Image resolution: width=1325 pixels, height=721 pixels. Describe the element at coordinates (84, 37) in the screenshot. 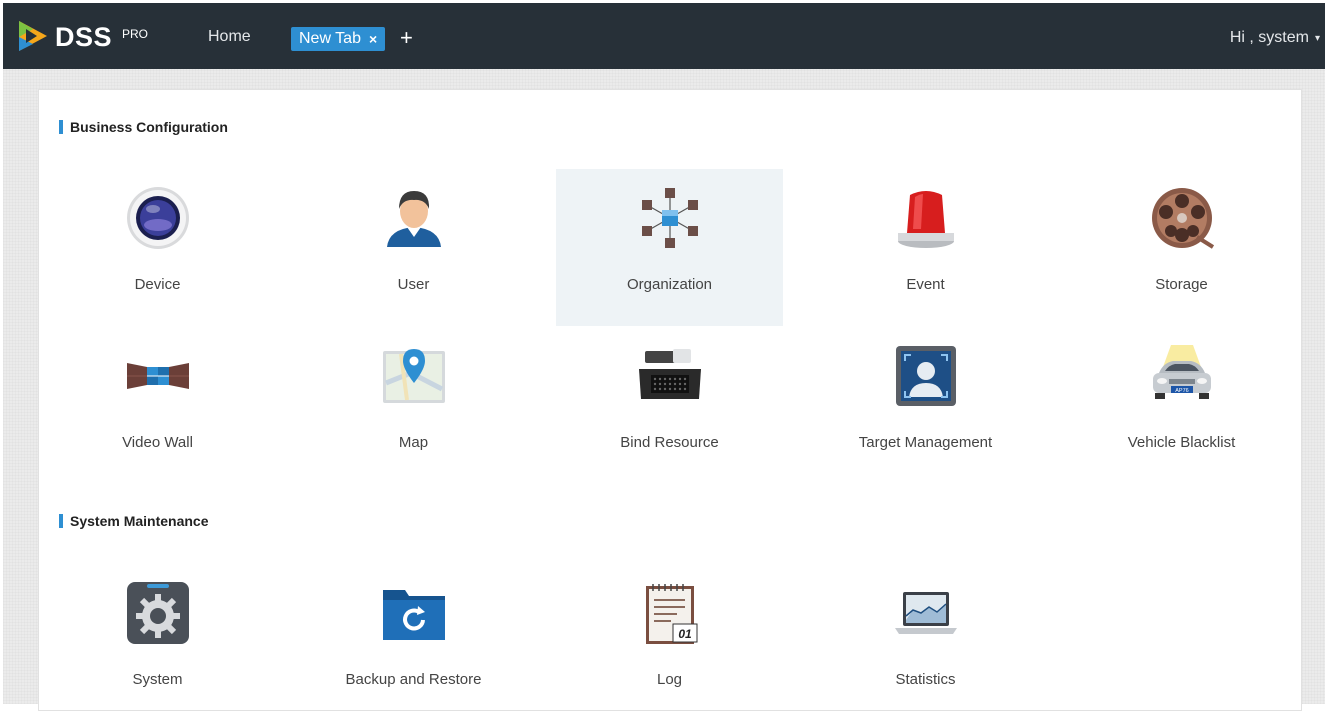

I see `brand-name: DSS` at that location.